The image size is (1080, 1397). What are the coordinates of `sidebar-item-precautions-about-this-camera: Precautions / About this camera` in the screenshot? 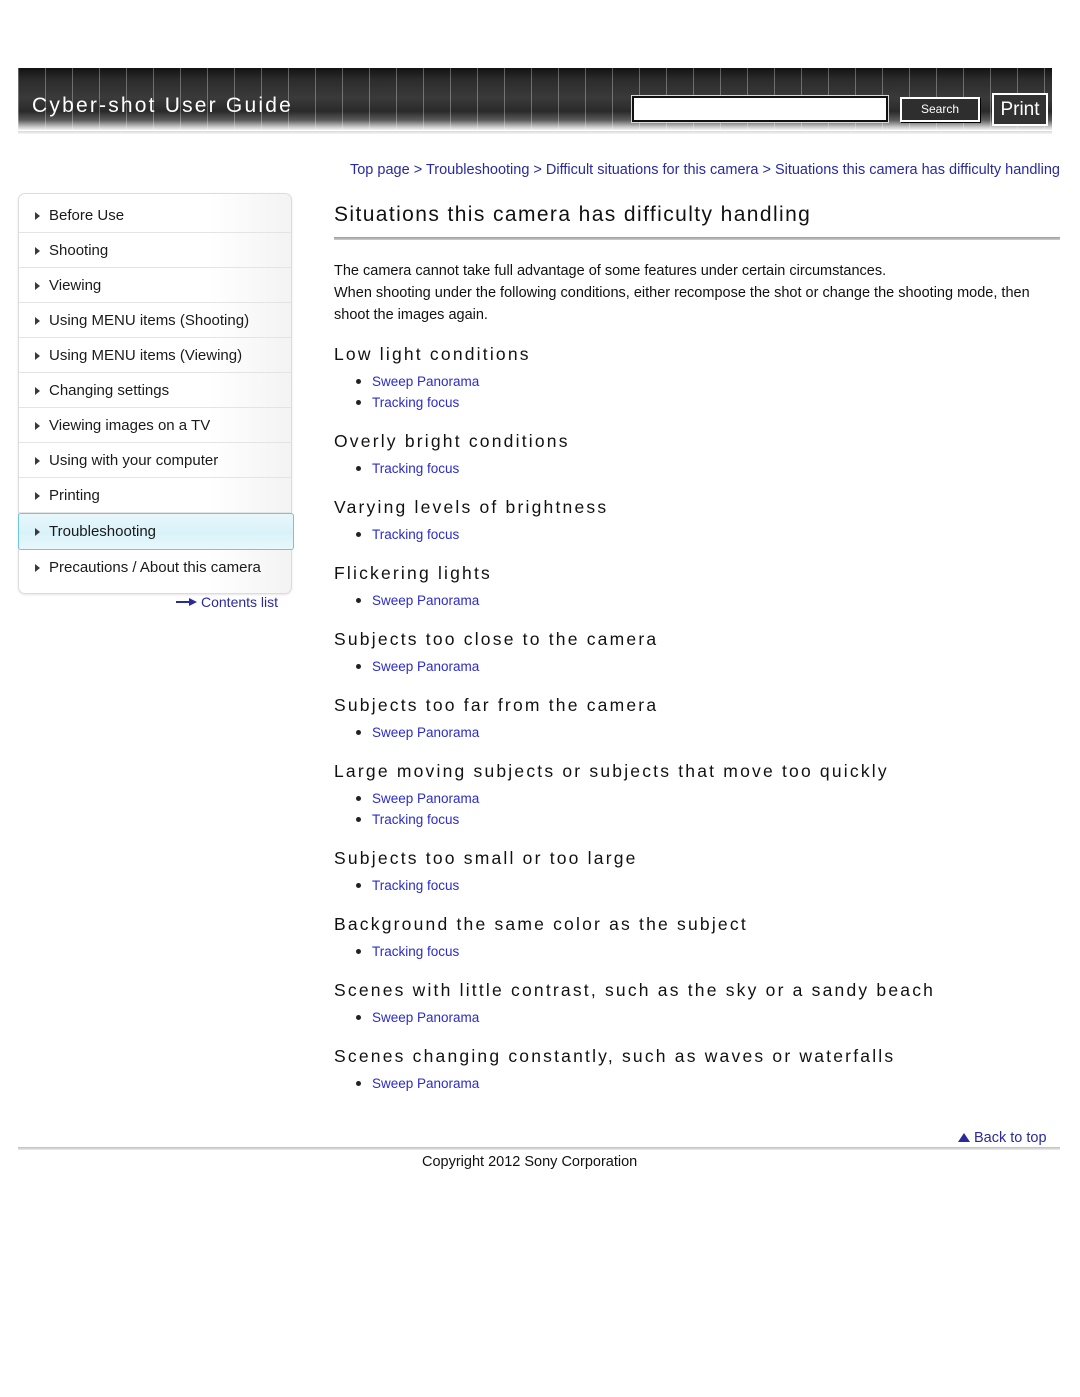 It's located at (155, 567).